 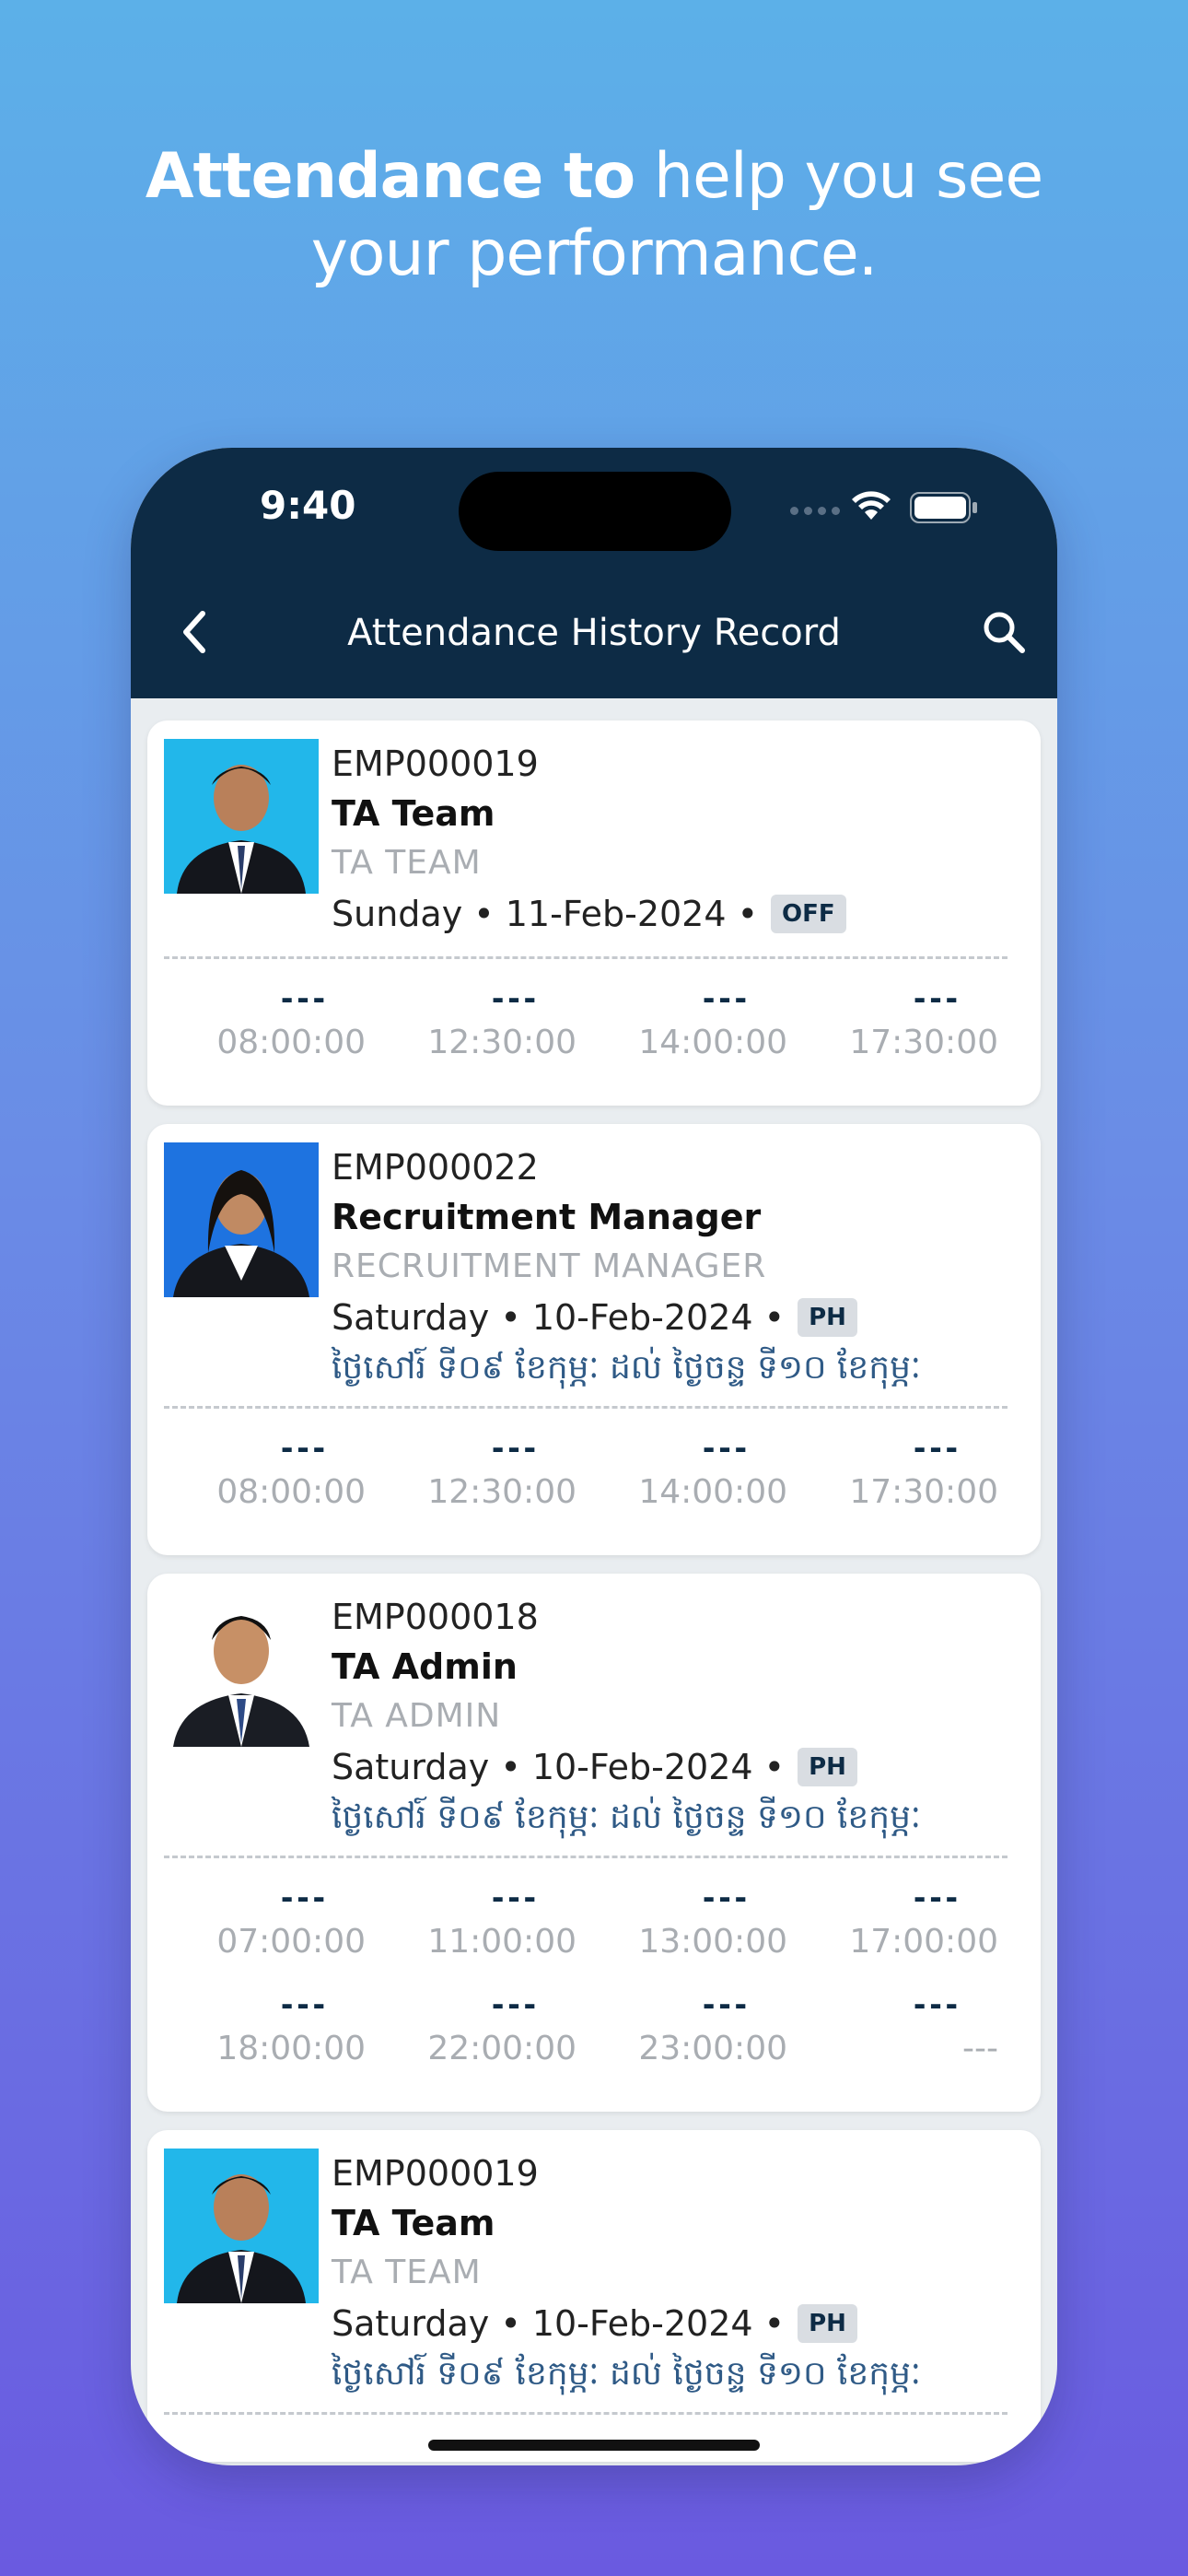 What do you see at coordinates (691, 2028) in the screenshot?
I see `time-slot: --- 23:00:00` at bounding box center [691, 2028].